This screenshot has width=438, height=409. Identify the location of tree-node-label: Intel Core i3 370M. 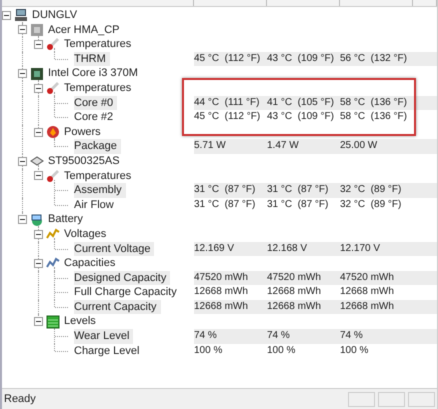
(95, 73).